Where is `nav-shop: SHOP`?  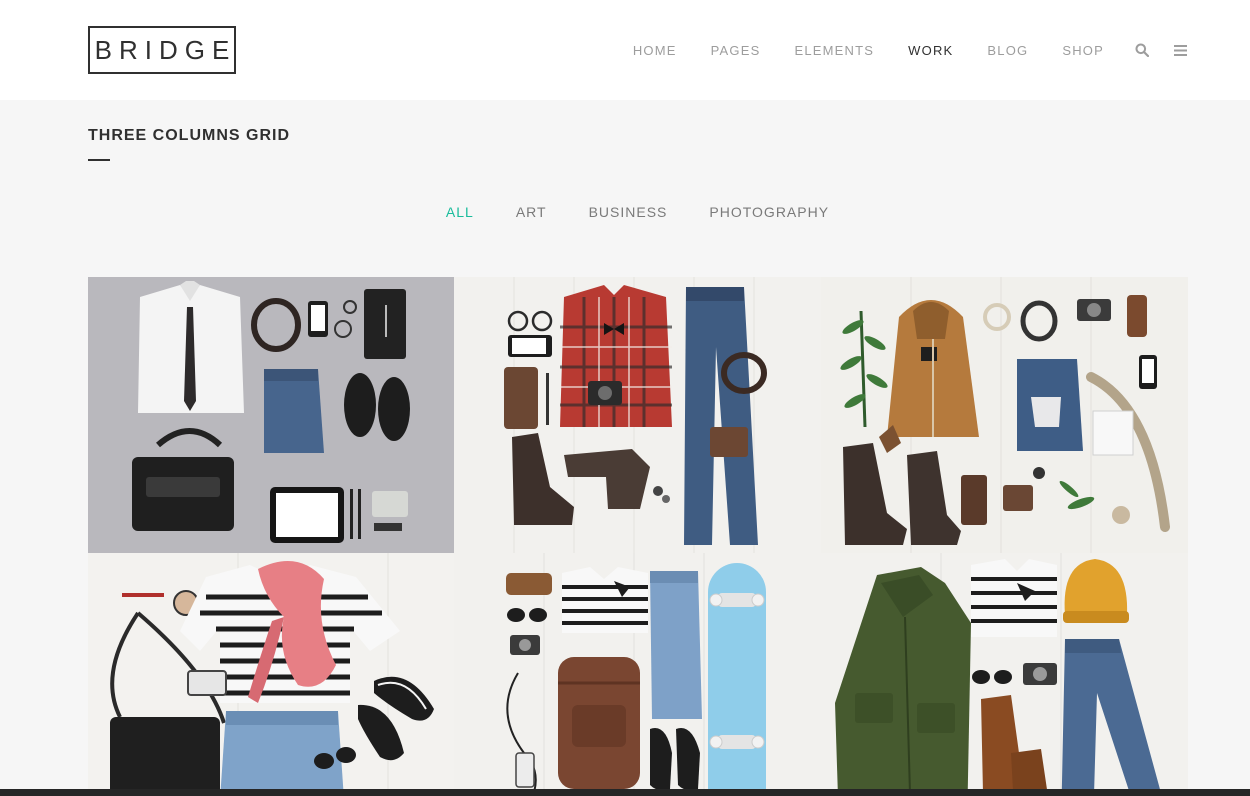 nav-shop: SHOP is located at coordinates (1083, 50).